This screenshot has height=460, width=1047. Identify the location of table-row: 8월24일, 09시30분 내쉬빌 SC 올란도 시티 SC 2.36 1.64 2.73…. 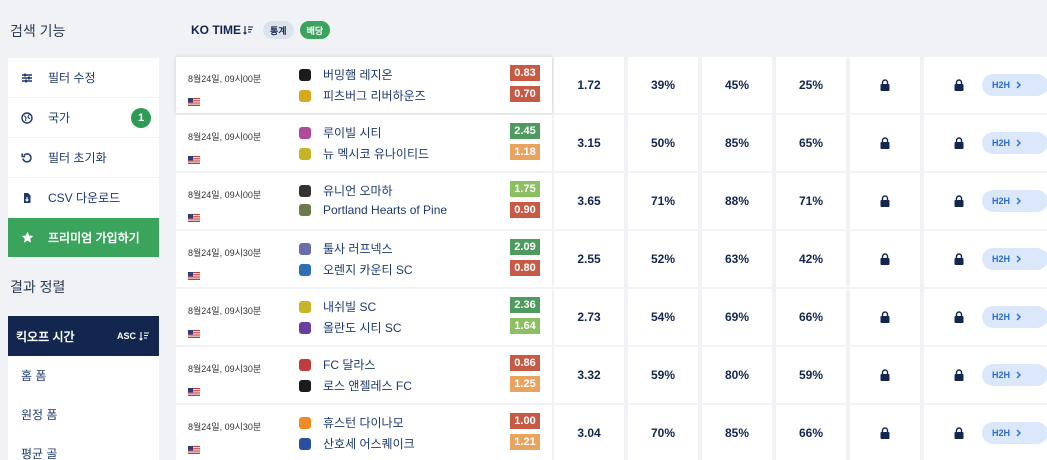
(611, 317).